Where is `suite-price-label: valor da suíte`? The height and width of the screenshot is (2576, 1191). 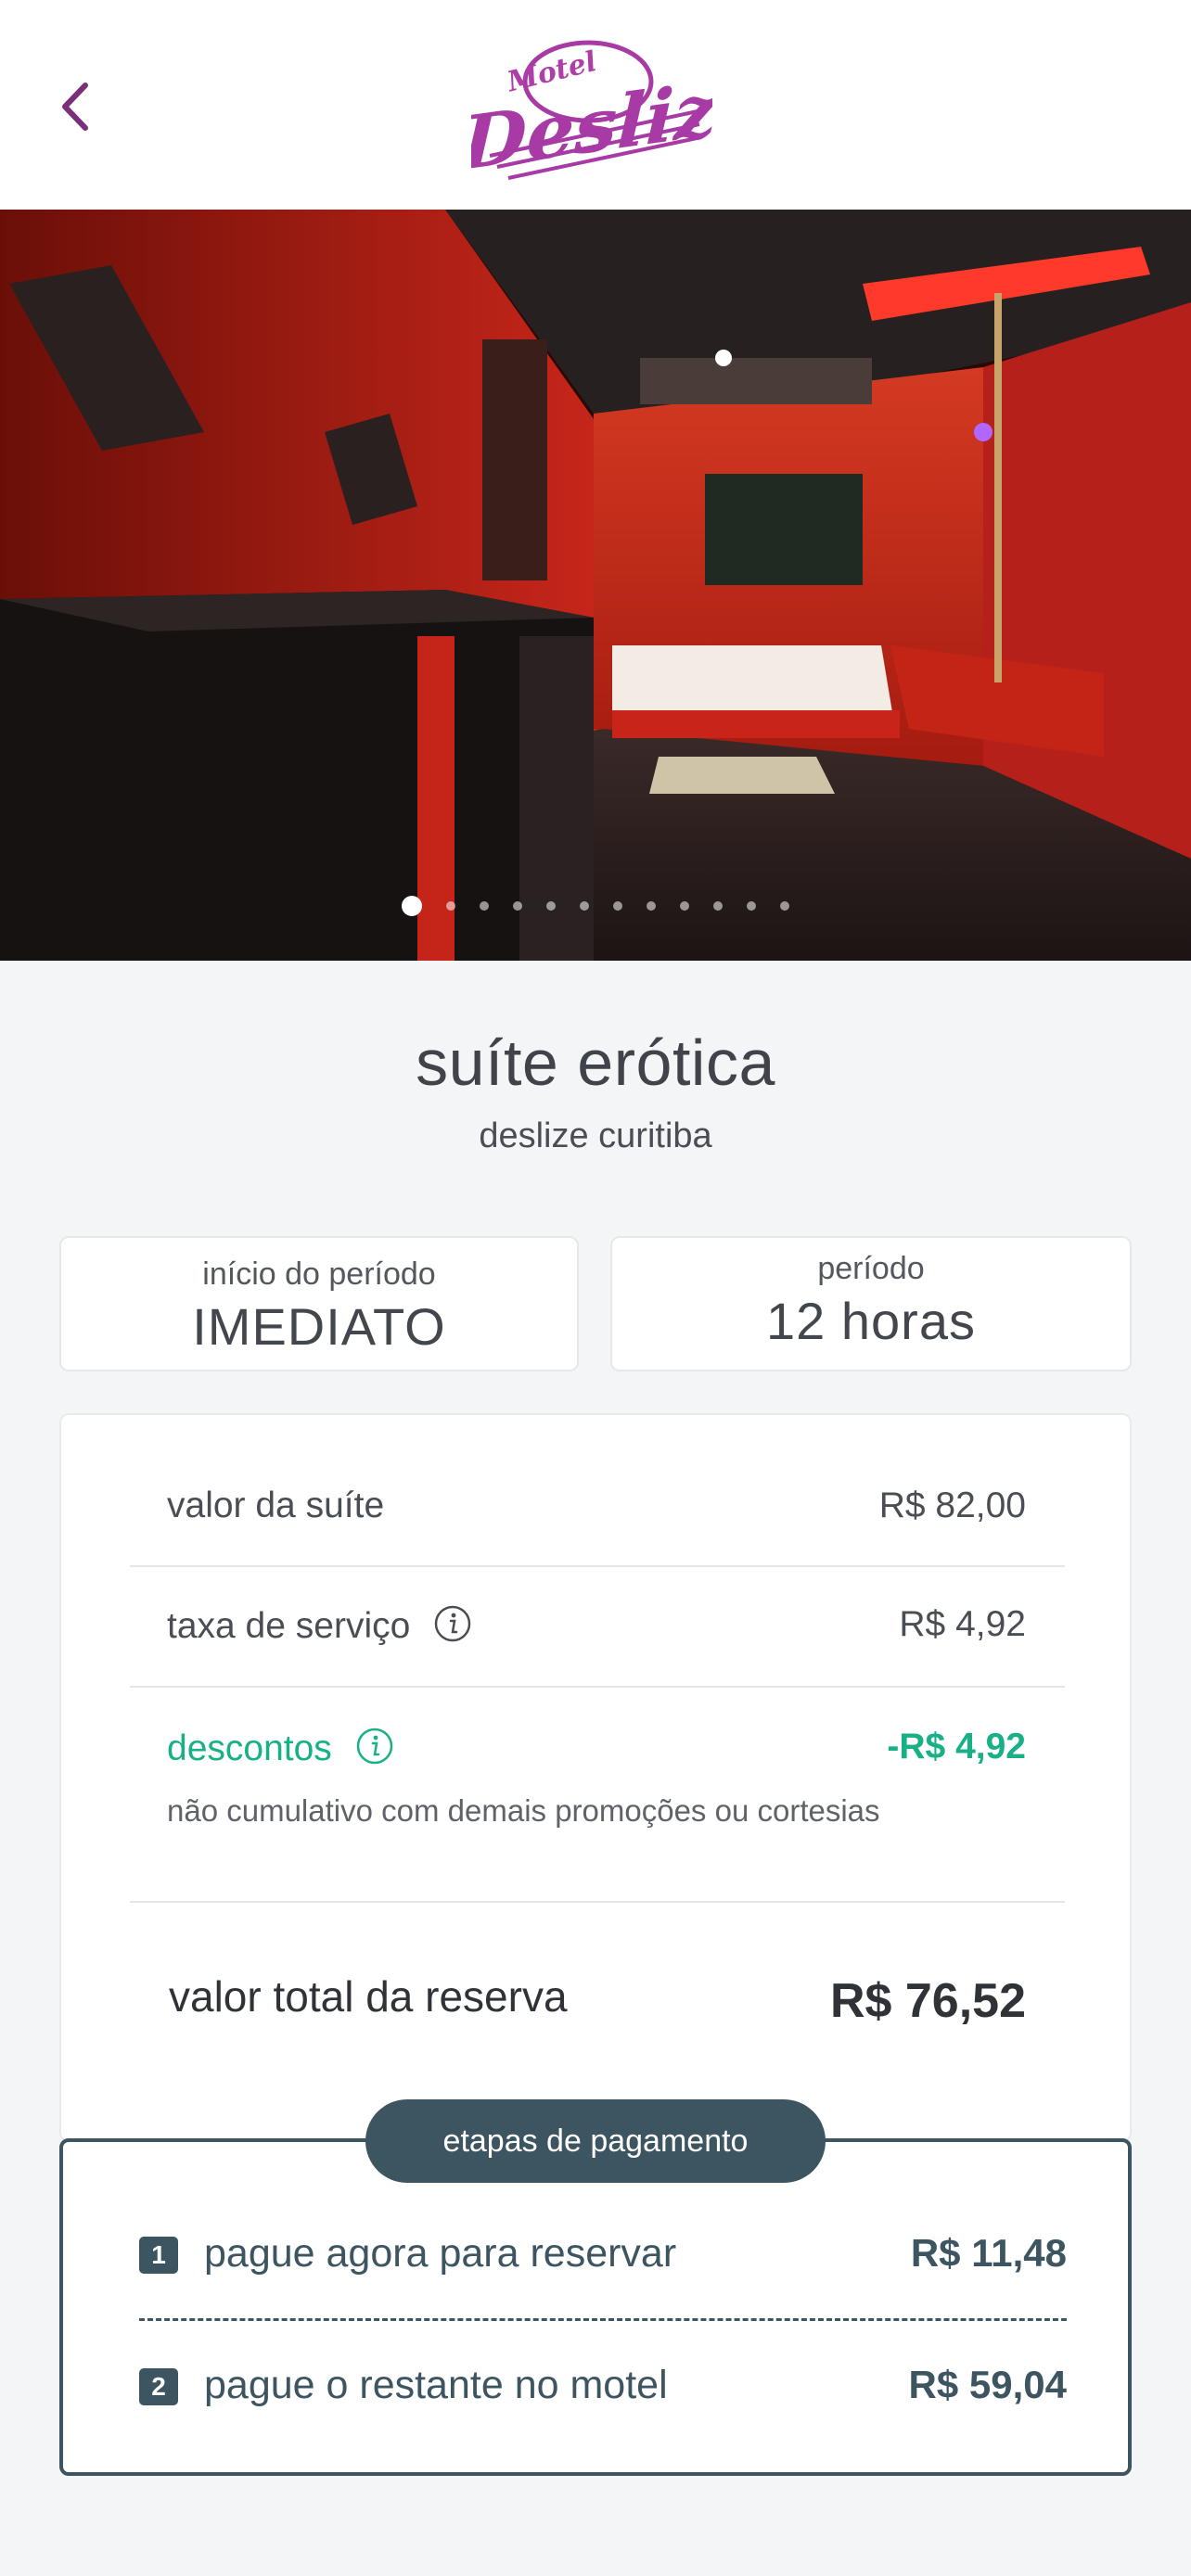 suite-price-label: valor da suíte is located at coordinates (276, 1505).